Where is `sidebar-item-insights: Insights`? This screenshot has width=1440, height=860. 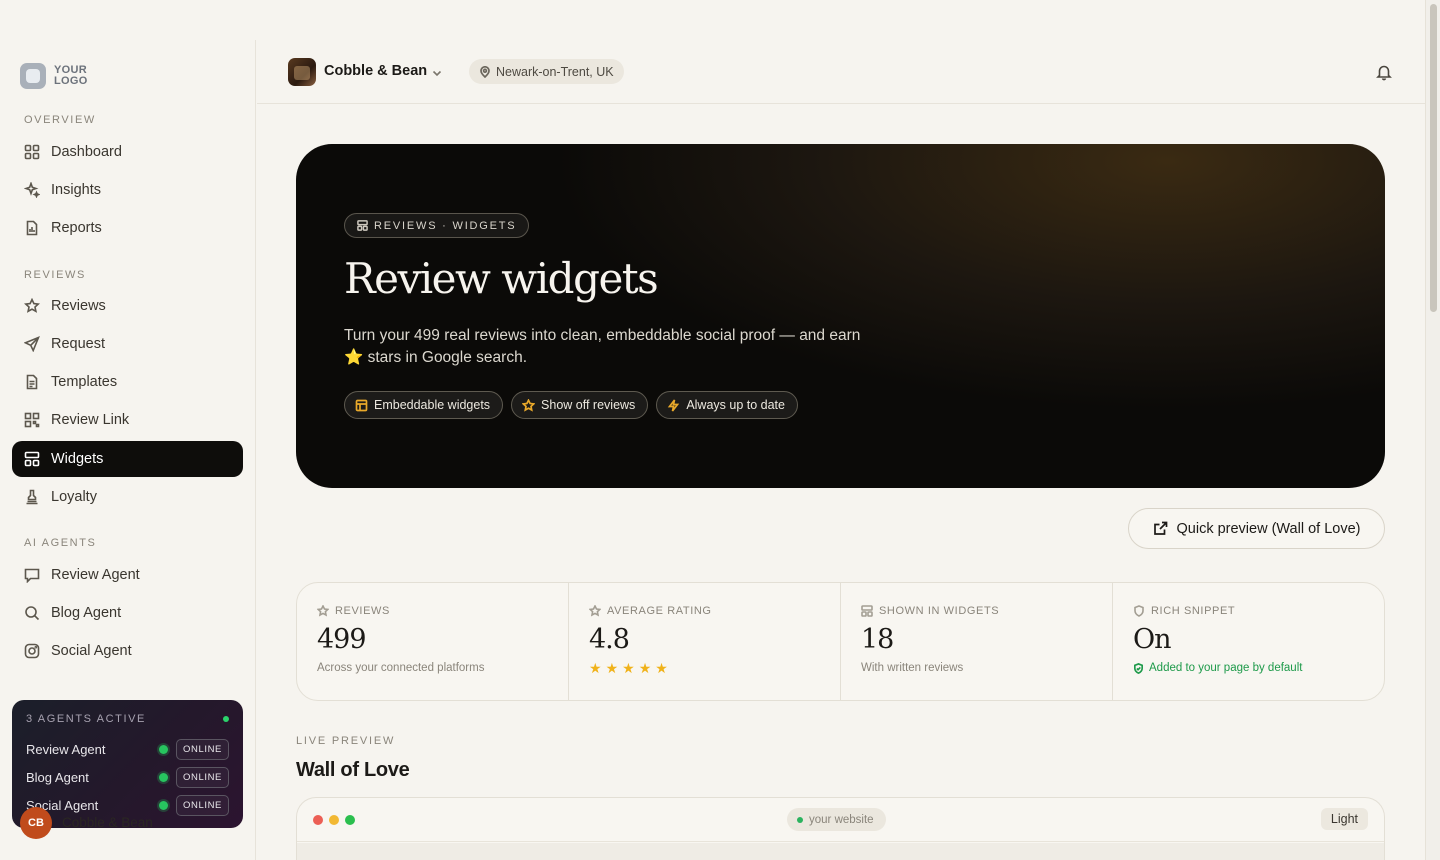
sidebar-item-insights: Insights is located at coordinates (127, 190).